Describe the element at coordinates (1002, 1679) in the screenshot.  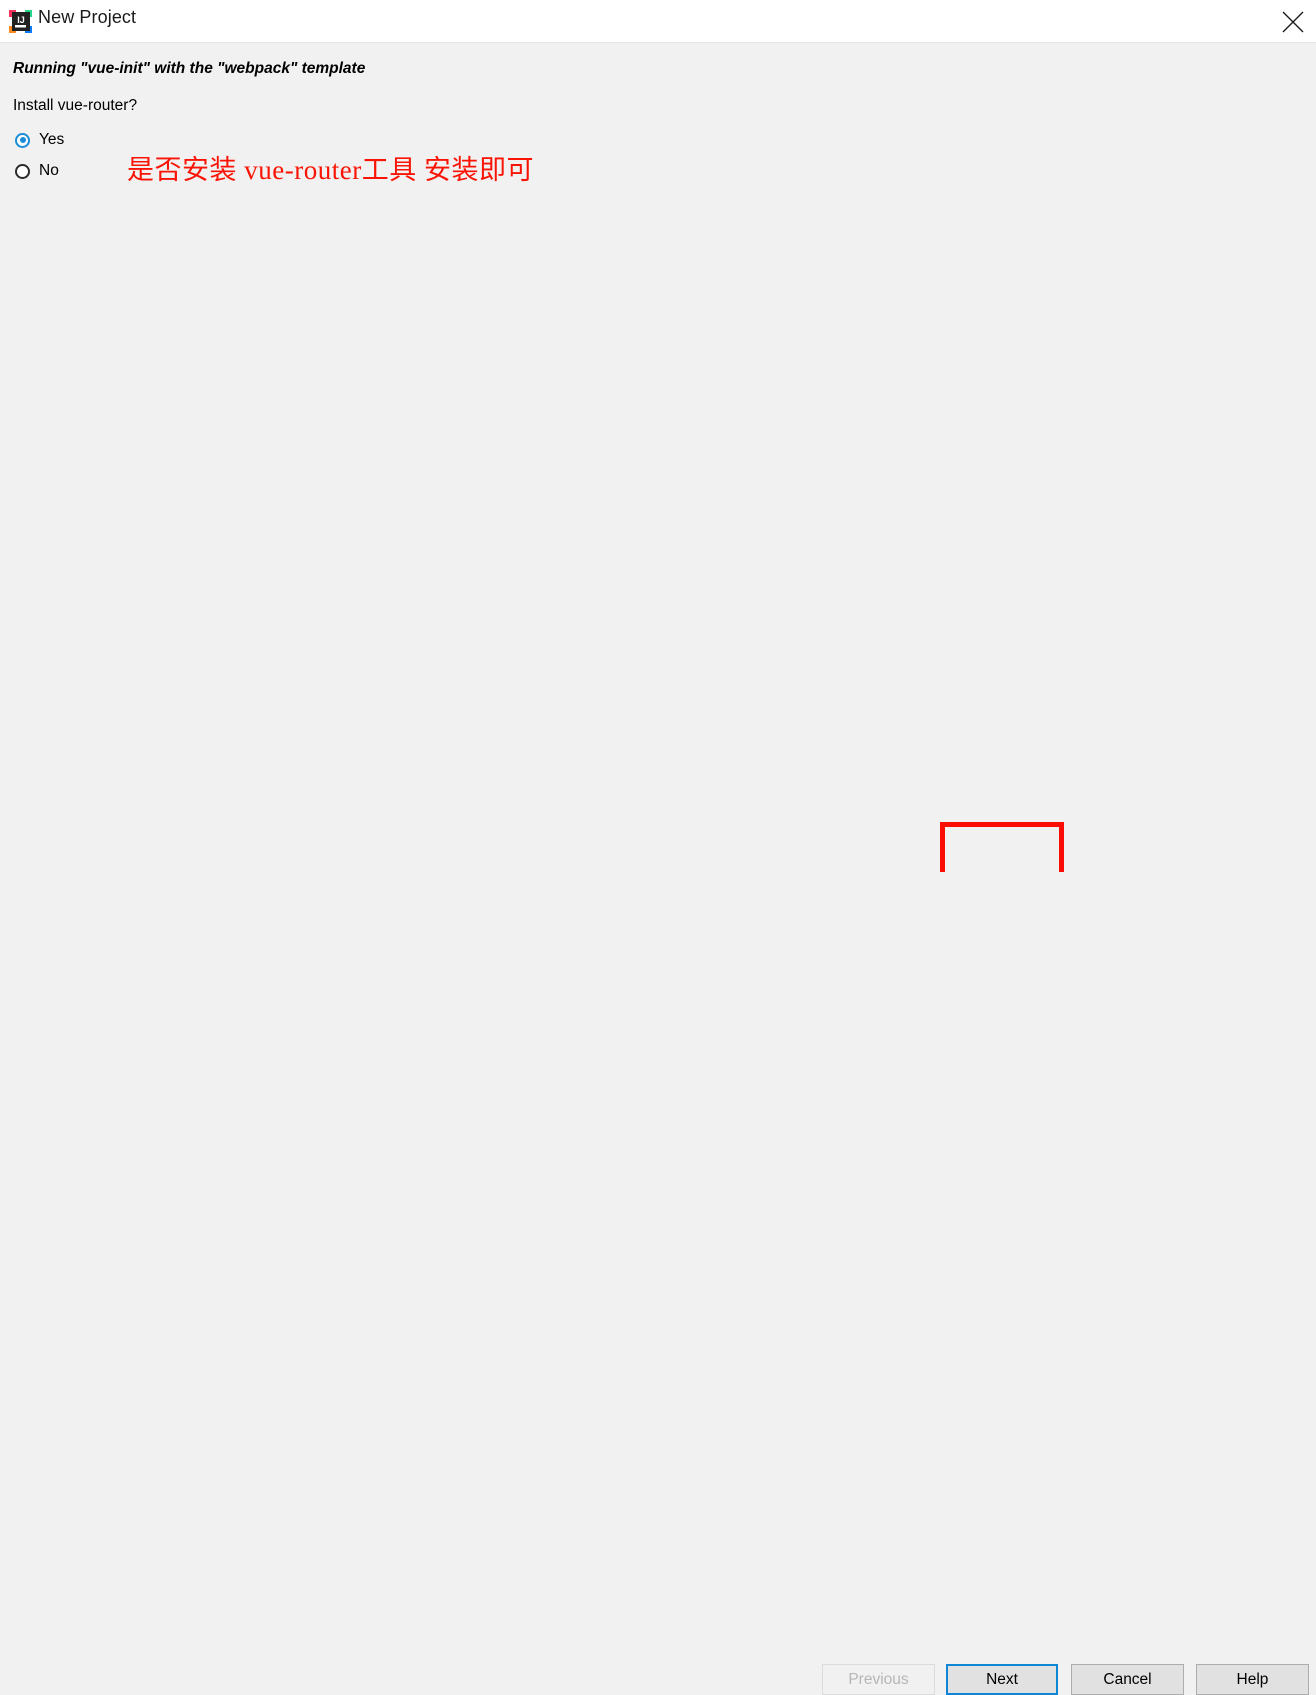
I see `next-button: Next` at that location.